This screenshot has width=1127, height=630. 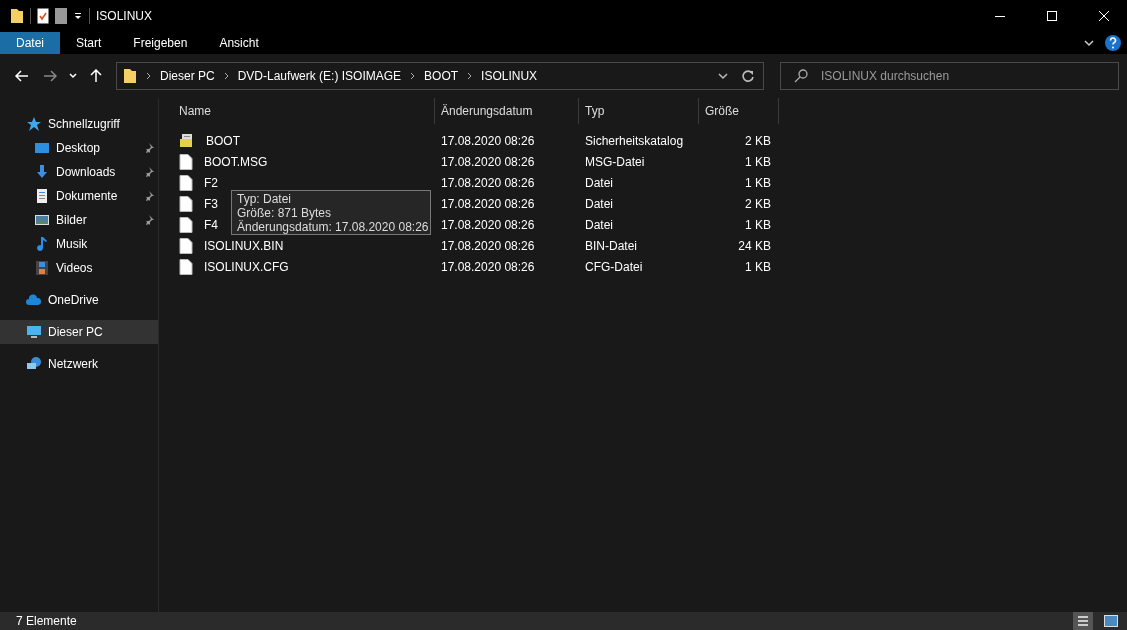 I want to click on table-cell-text: Sicherheitskatalog, so click(x=634, y=140).